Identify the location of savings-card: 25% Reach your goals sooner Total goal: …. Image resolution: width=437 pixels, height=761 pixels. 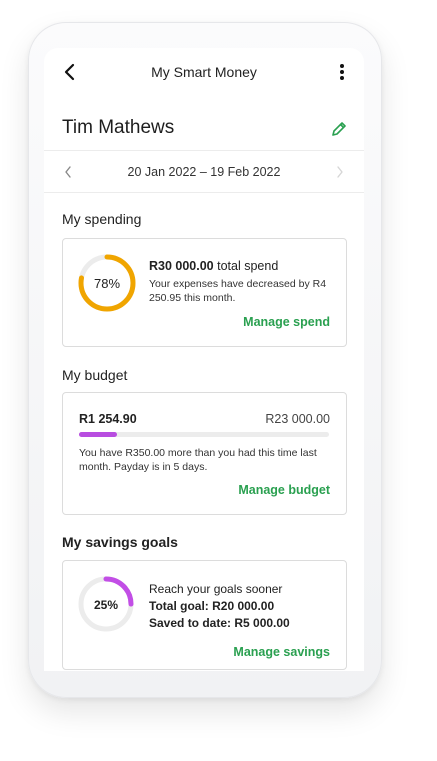
(204, 615).